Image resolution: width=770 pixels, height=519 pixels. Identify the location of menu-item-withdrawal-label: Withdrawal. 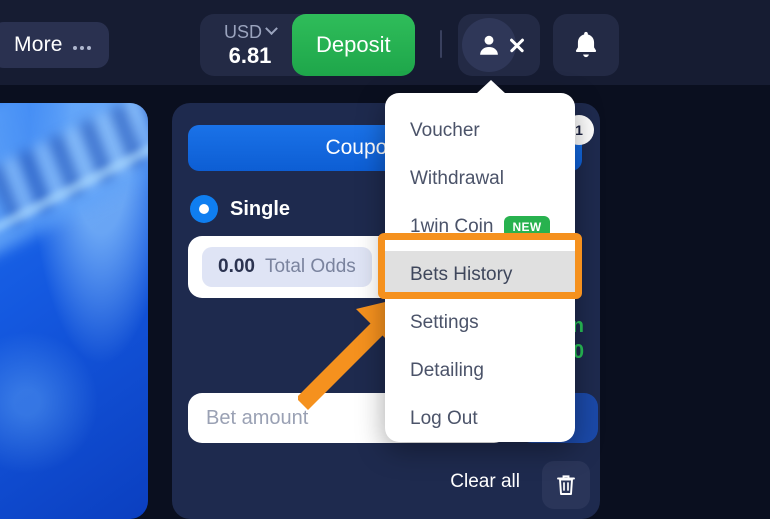
(457, 178).